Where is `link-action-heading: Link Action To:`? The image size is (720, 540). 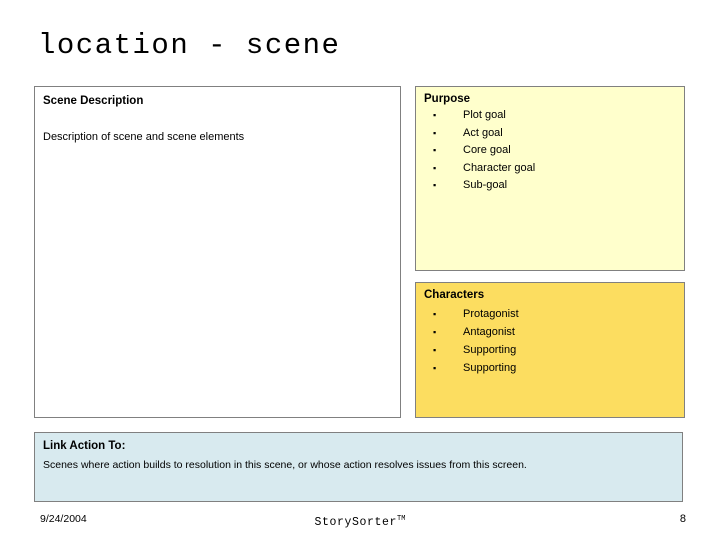
link-action-heading: Link Action To: is located at coordinates (84, 446).